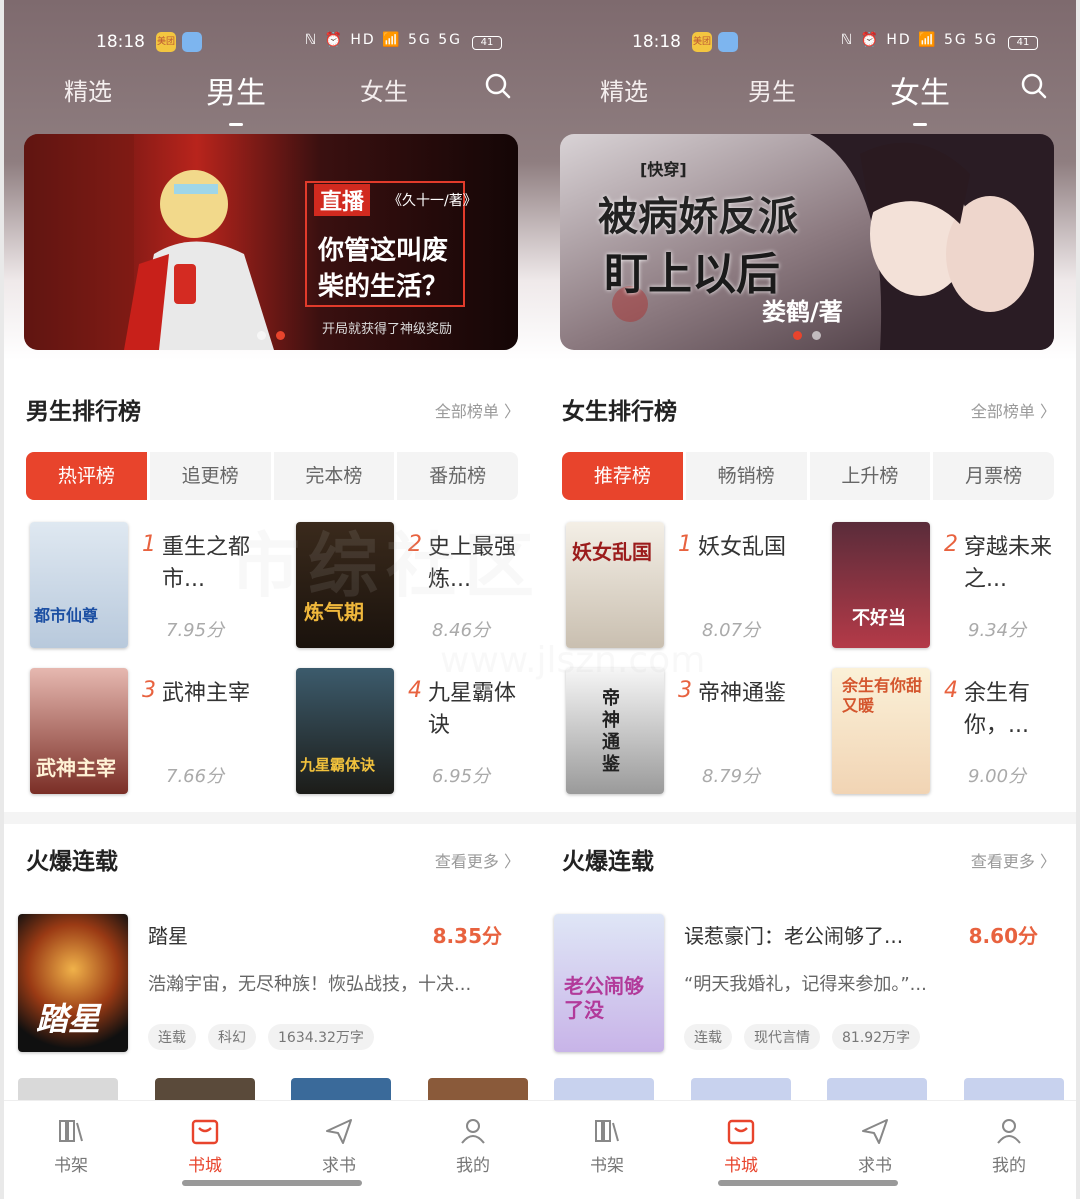 This screenshot has width=1080, height=1199. Describe the element at coordinates (321, 1037) in the screenshot. I see `tag-wordcount: 1634.32万字` at that location.